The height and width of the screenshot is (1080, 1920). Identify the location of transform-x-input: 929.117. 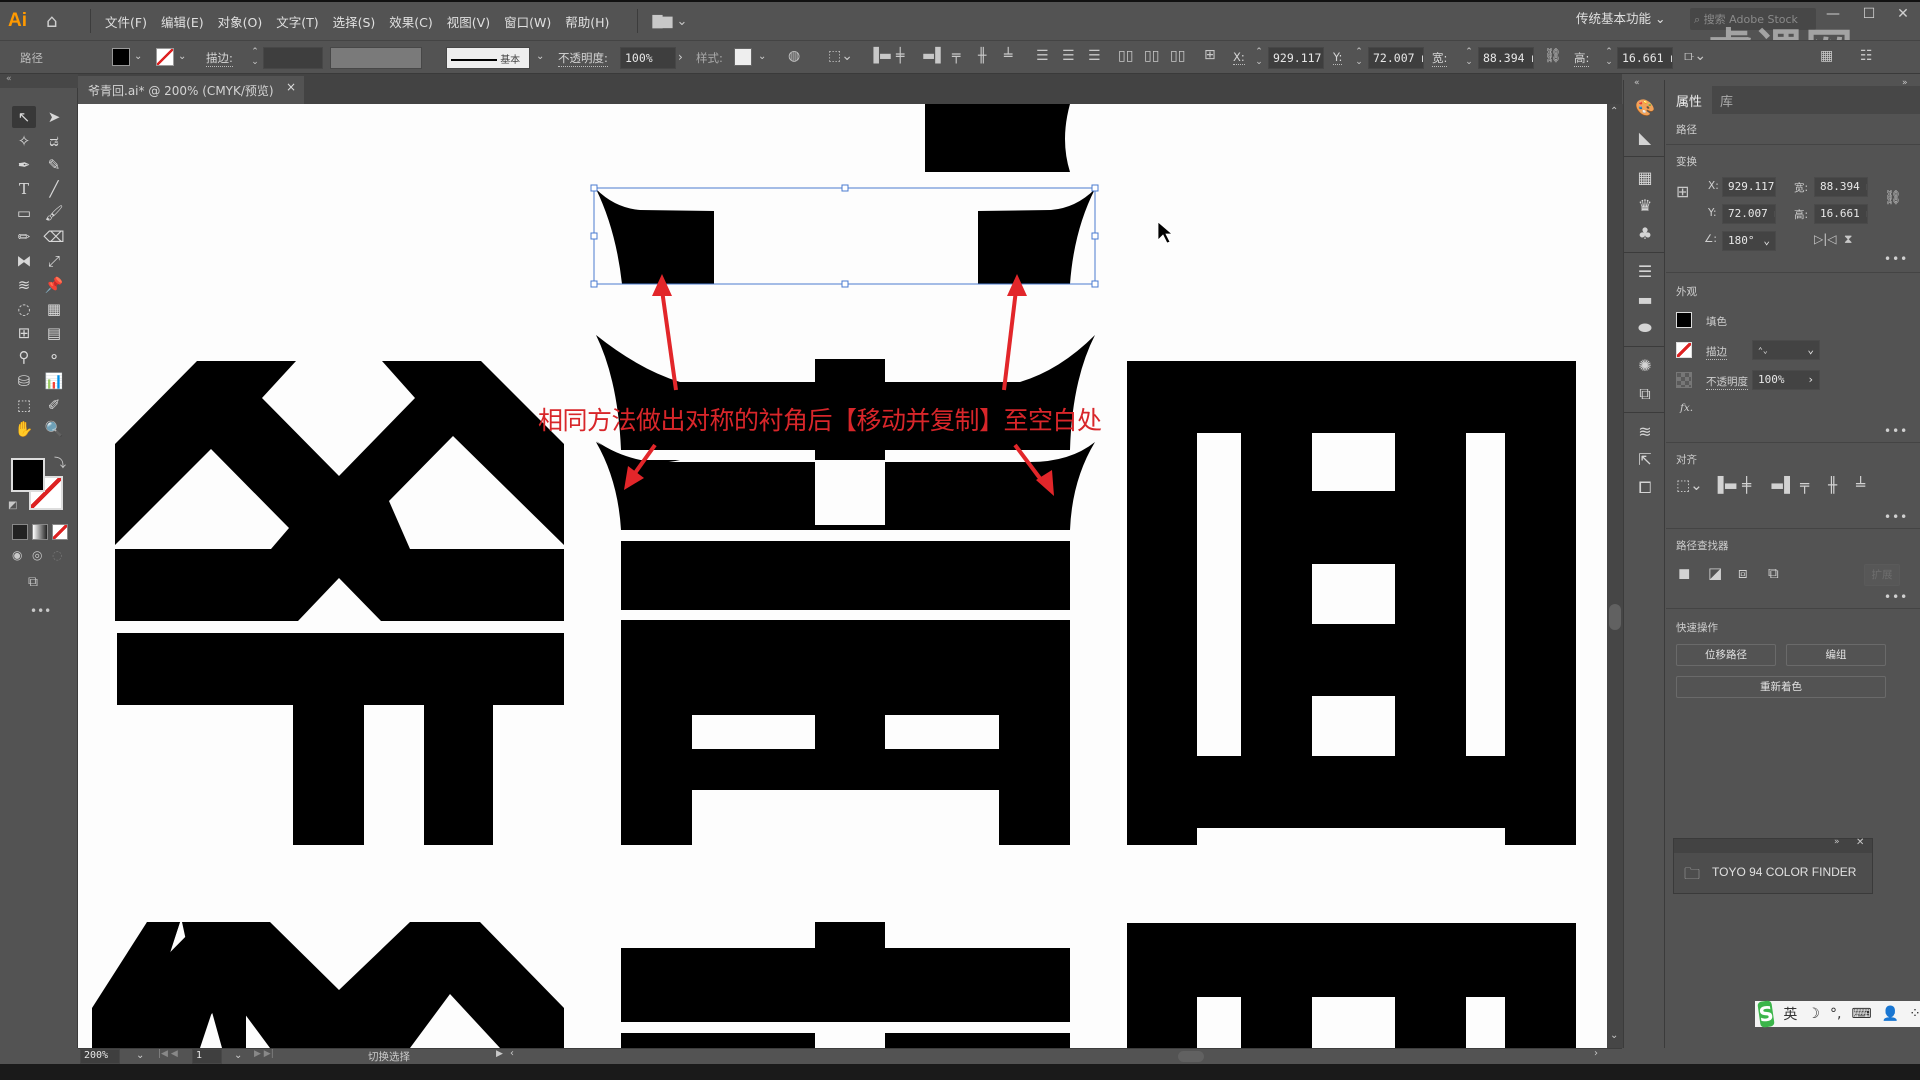
(1749, 187).